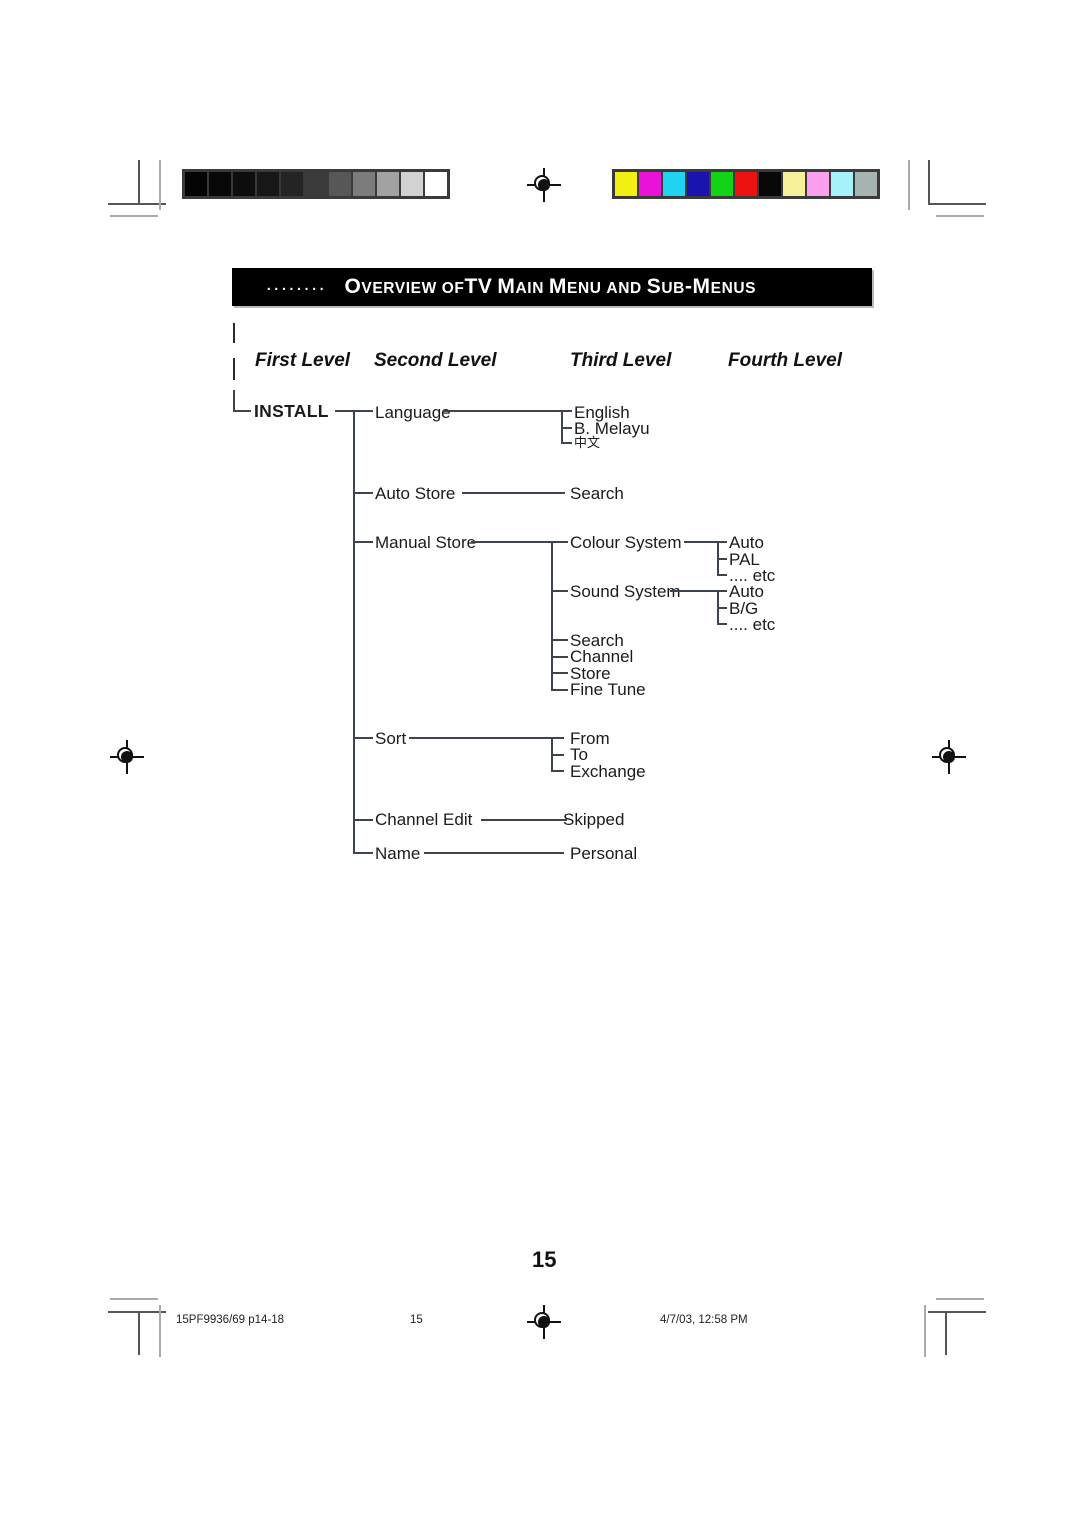  What do you see at coordinates (544, 185) in the screenshot?
I see `registration-mark-top-center` at bounding box center [544, 185].